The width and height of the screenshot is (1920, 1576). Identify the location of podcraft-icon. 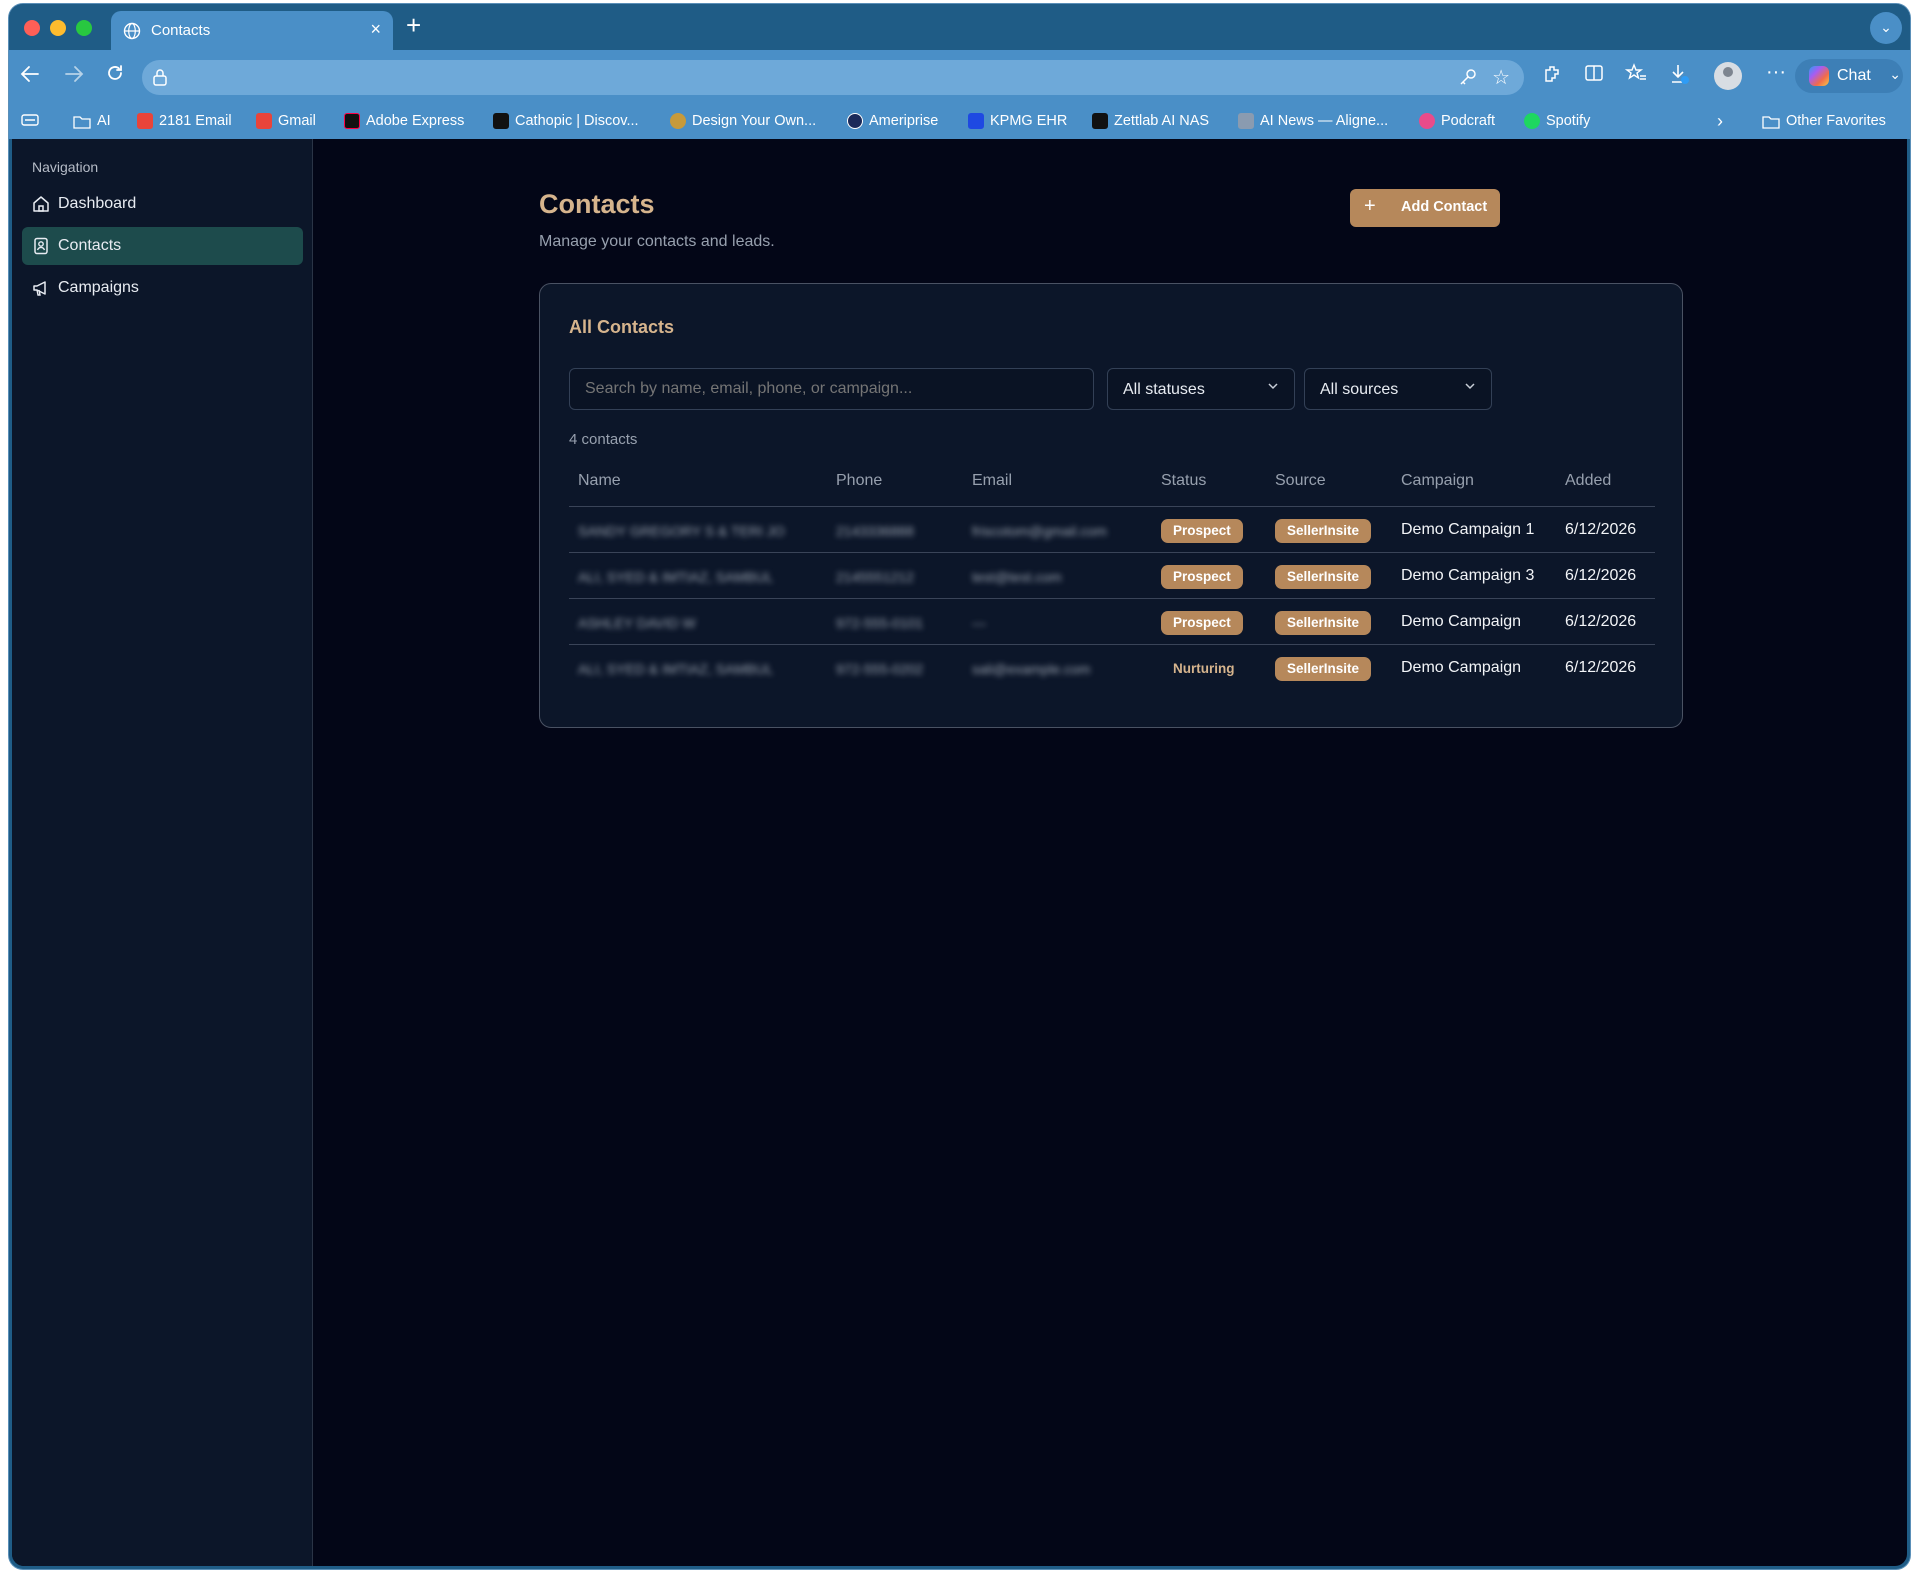
(1427, 121).